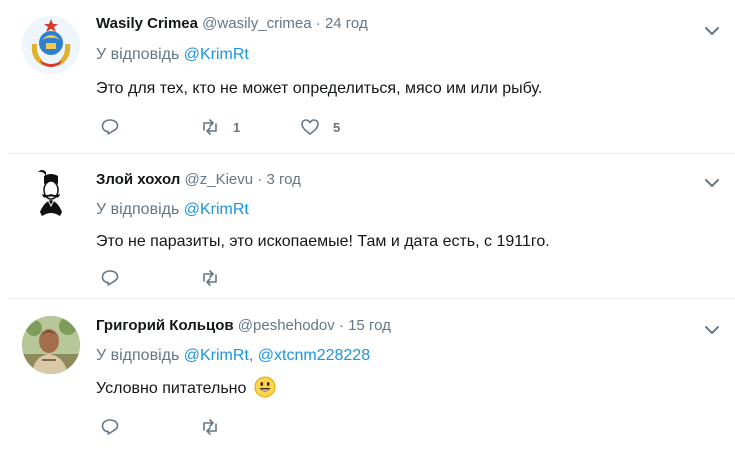 The image size is (735, 453). What do you see at coordinates (346, 23) in the screenshot?
I see `timestamp: 24 год` at bounding box center [346, 23].